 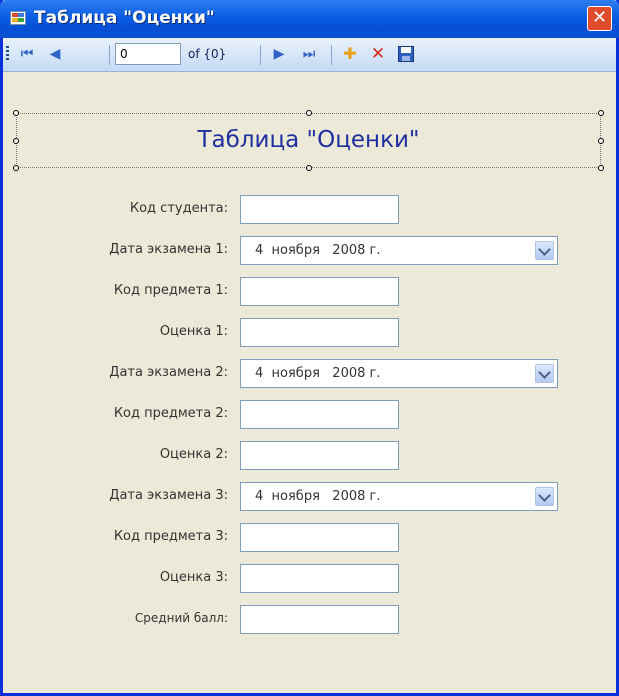 I want to click on title-bar: Таблица "Оценки" ✕, so click(x=309, y=19).